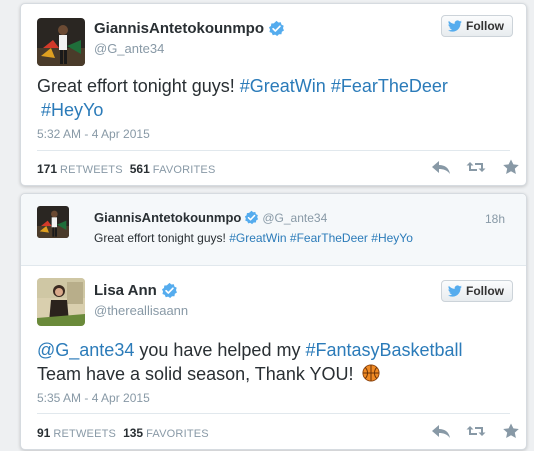 This screenshot has height=451, width=534. What do you see at coordinates (85, 350) in the screenshot?
I see `mention-link: @G_ante34` at bounding box center [85, 350].